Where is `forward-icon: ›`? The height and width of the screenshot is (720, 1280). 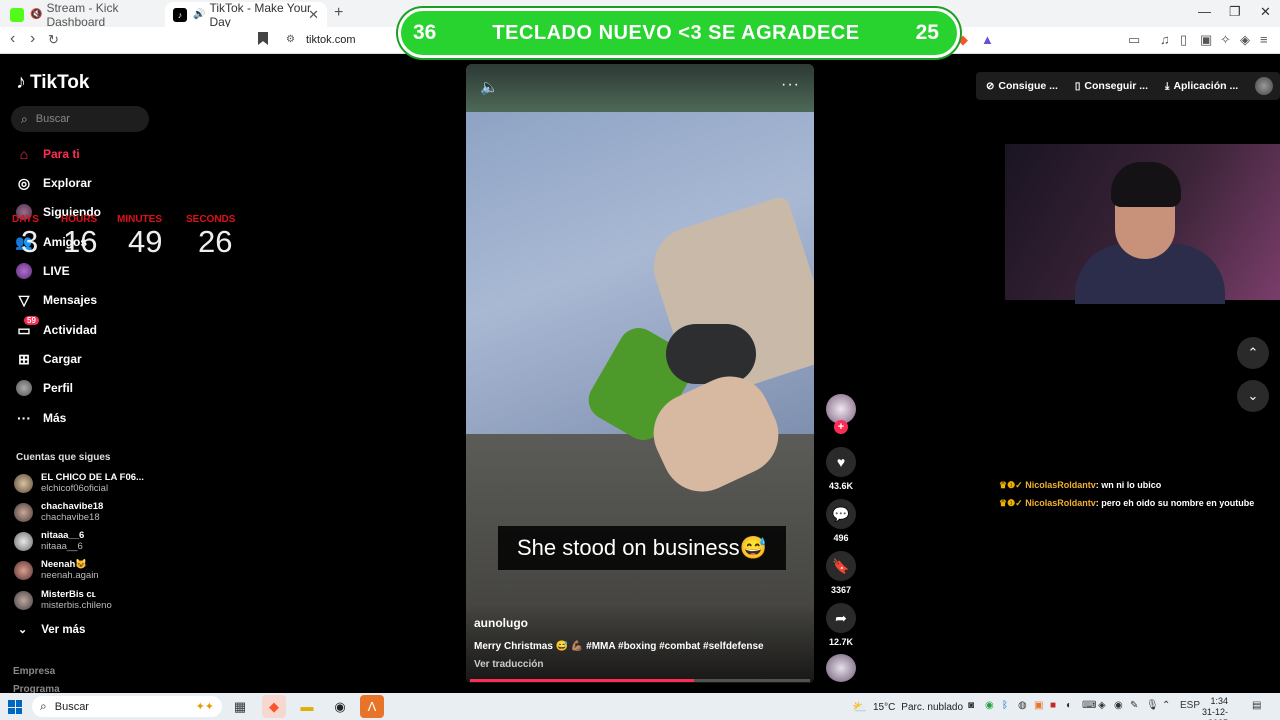 forward-icon: › is located at coordinates (32, 39).